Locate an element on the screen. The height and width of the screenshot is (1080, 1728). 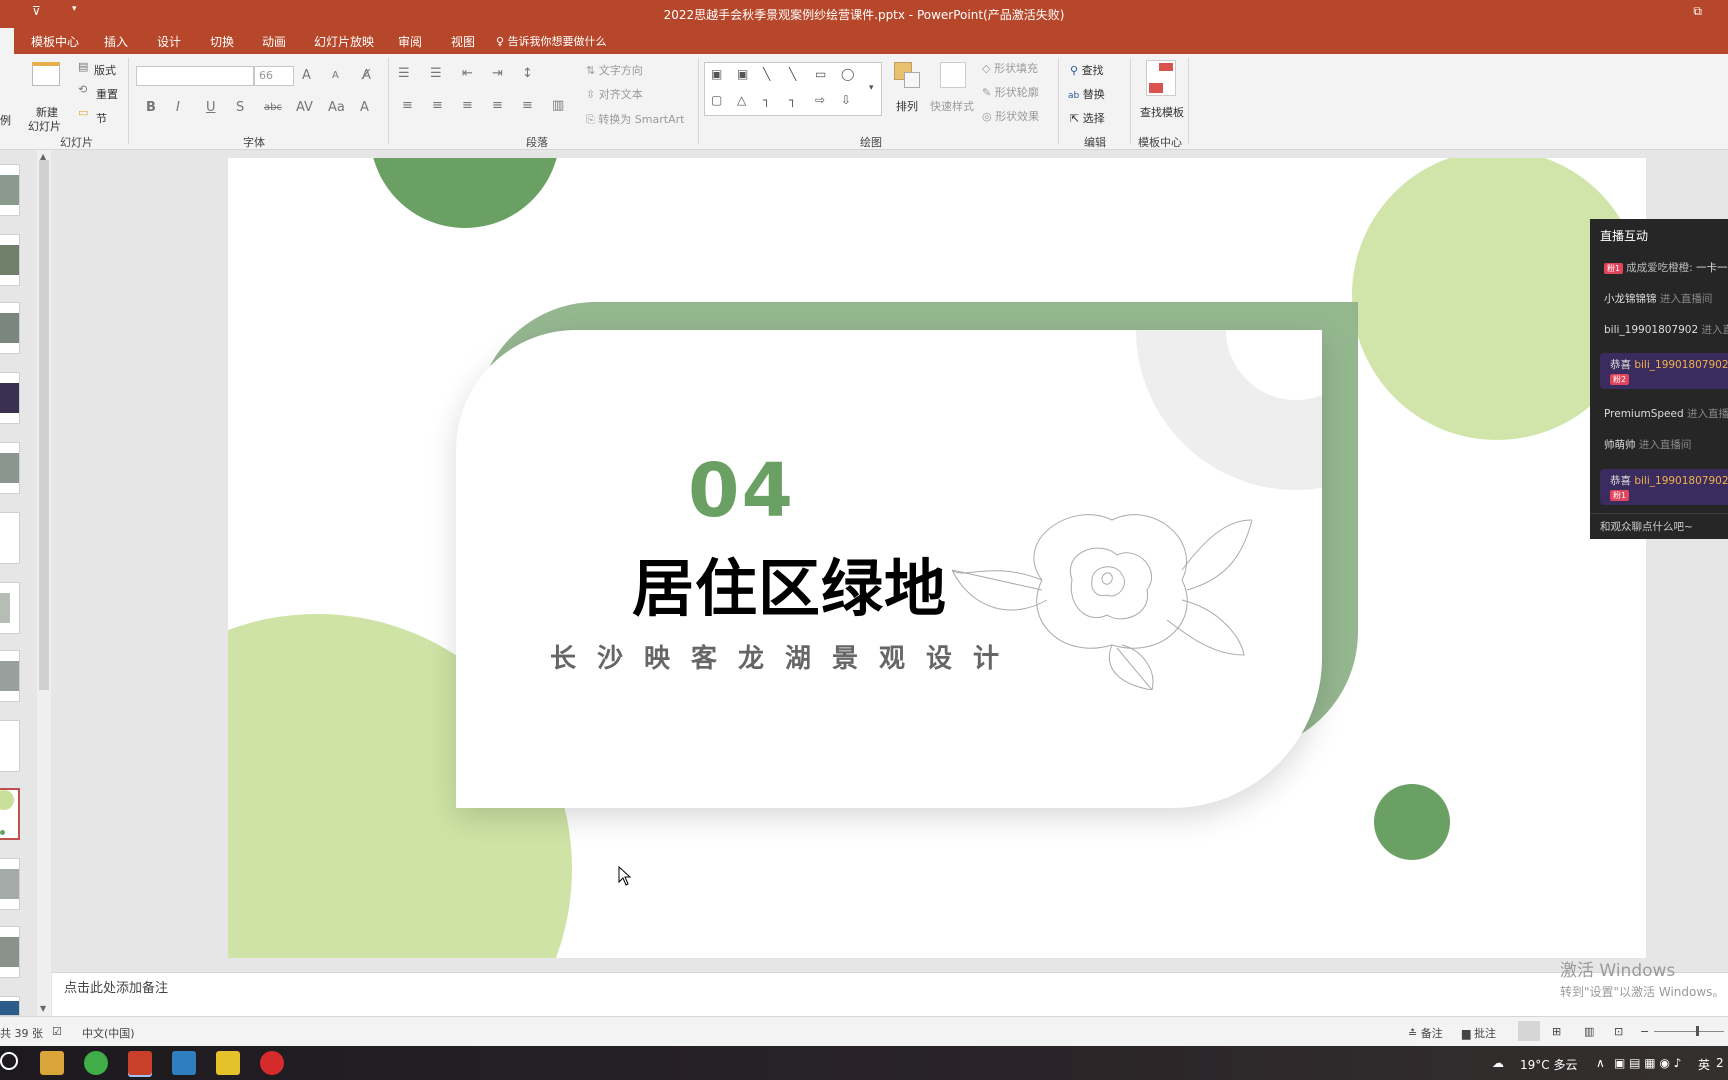
spellcheck-icon: ☑ is located at coordinates (57, 1031).